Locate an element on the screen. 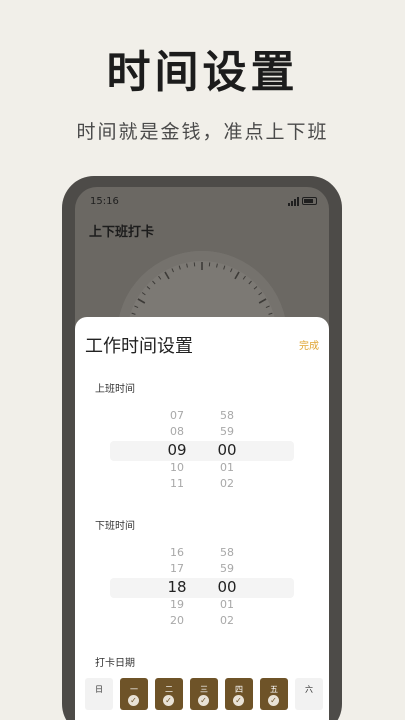 This screenshot has height=720, width=405. day-chip-label: 二 is located at coordinates (169, 689).